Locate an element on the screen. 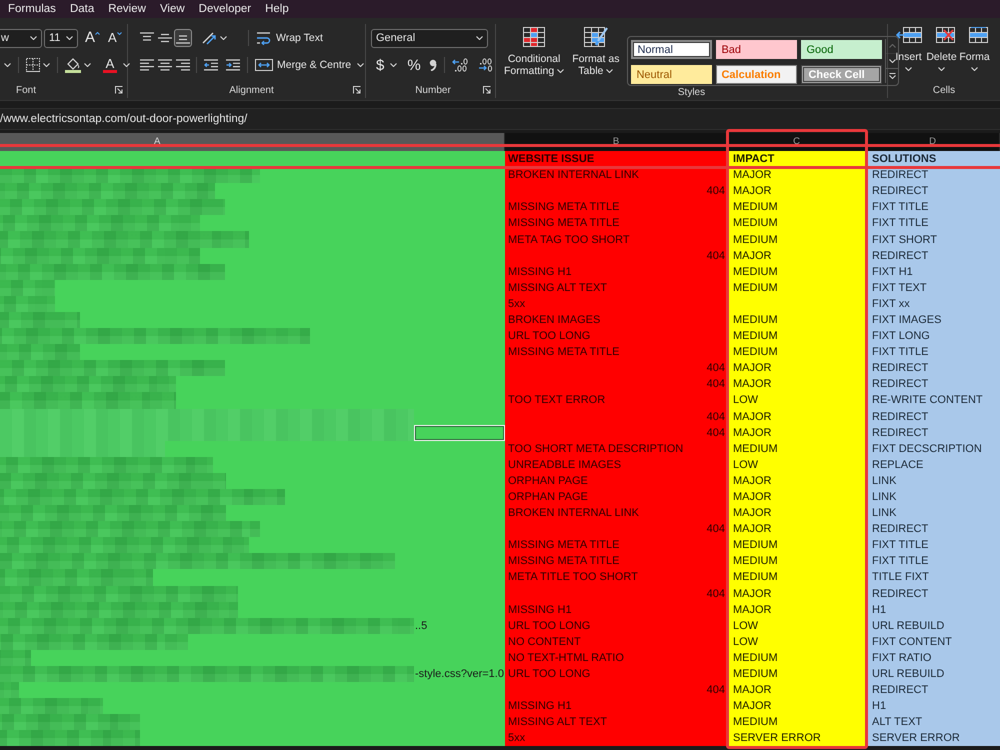 Image resolution: width=1000 pixels, height=750 pixels. fill-color-button is located at coordinates (78, 65).